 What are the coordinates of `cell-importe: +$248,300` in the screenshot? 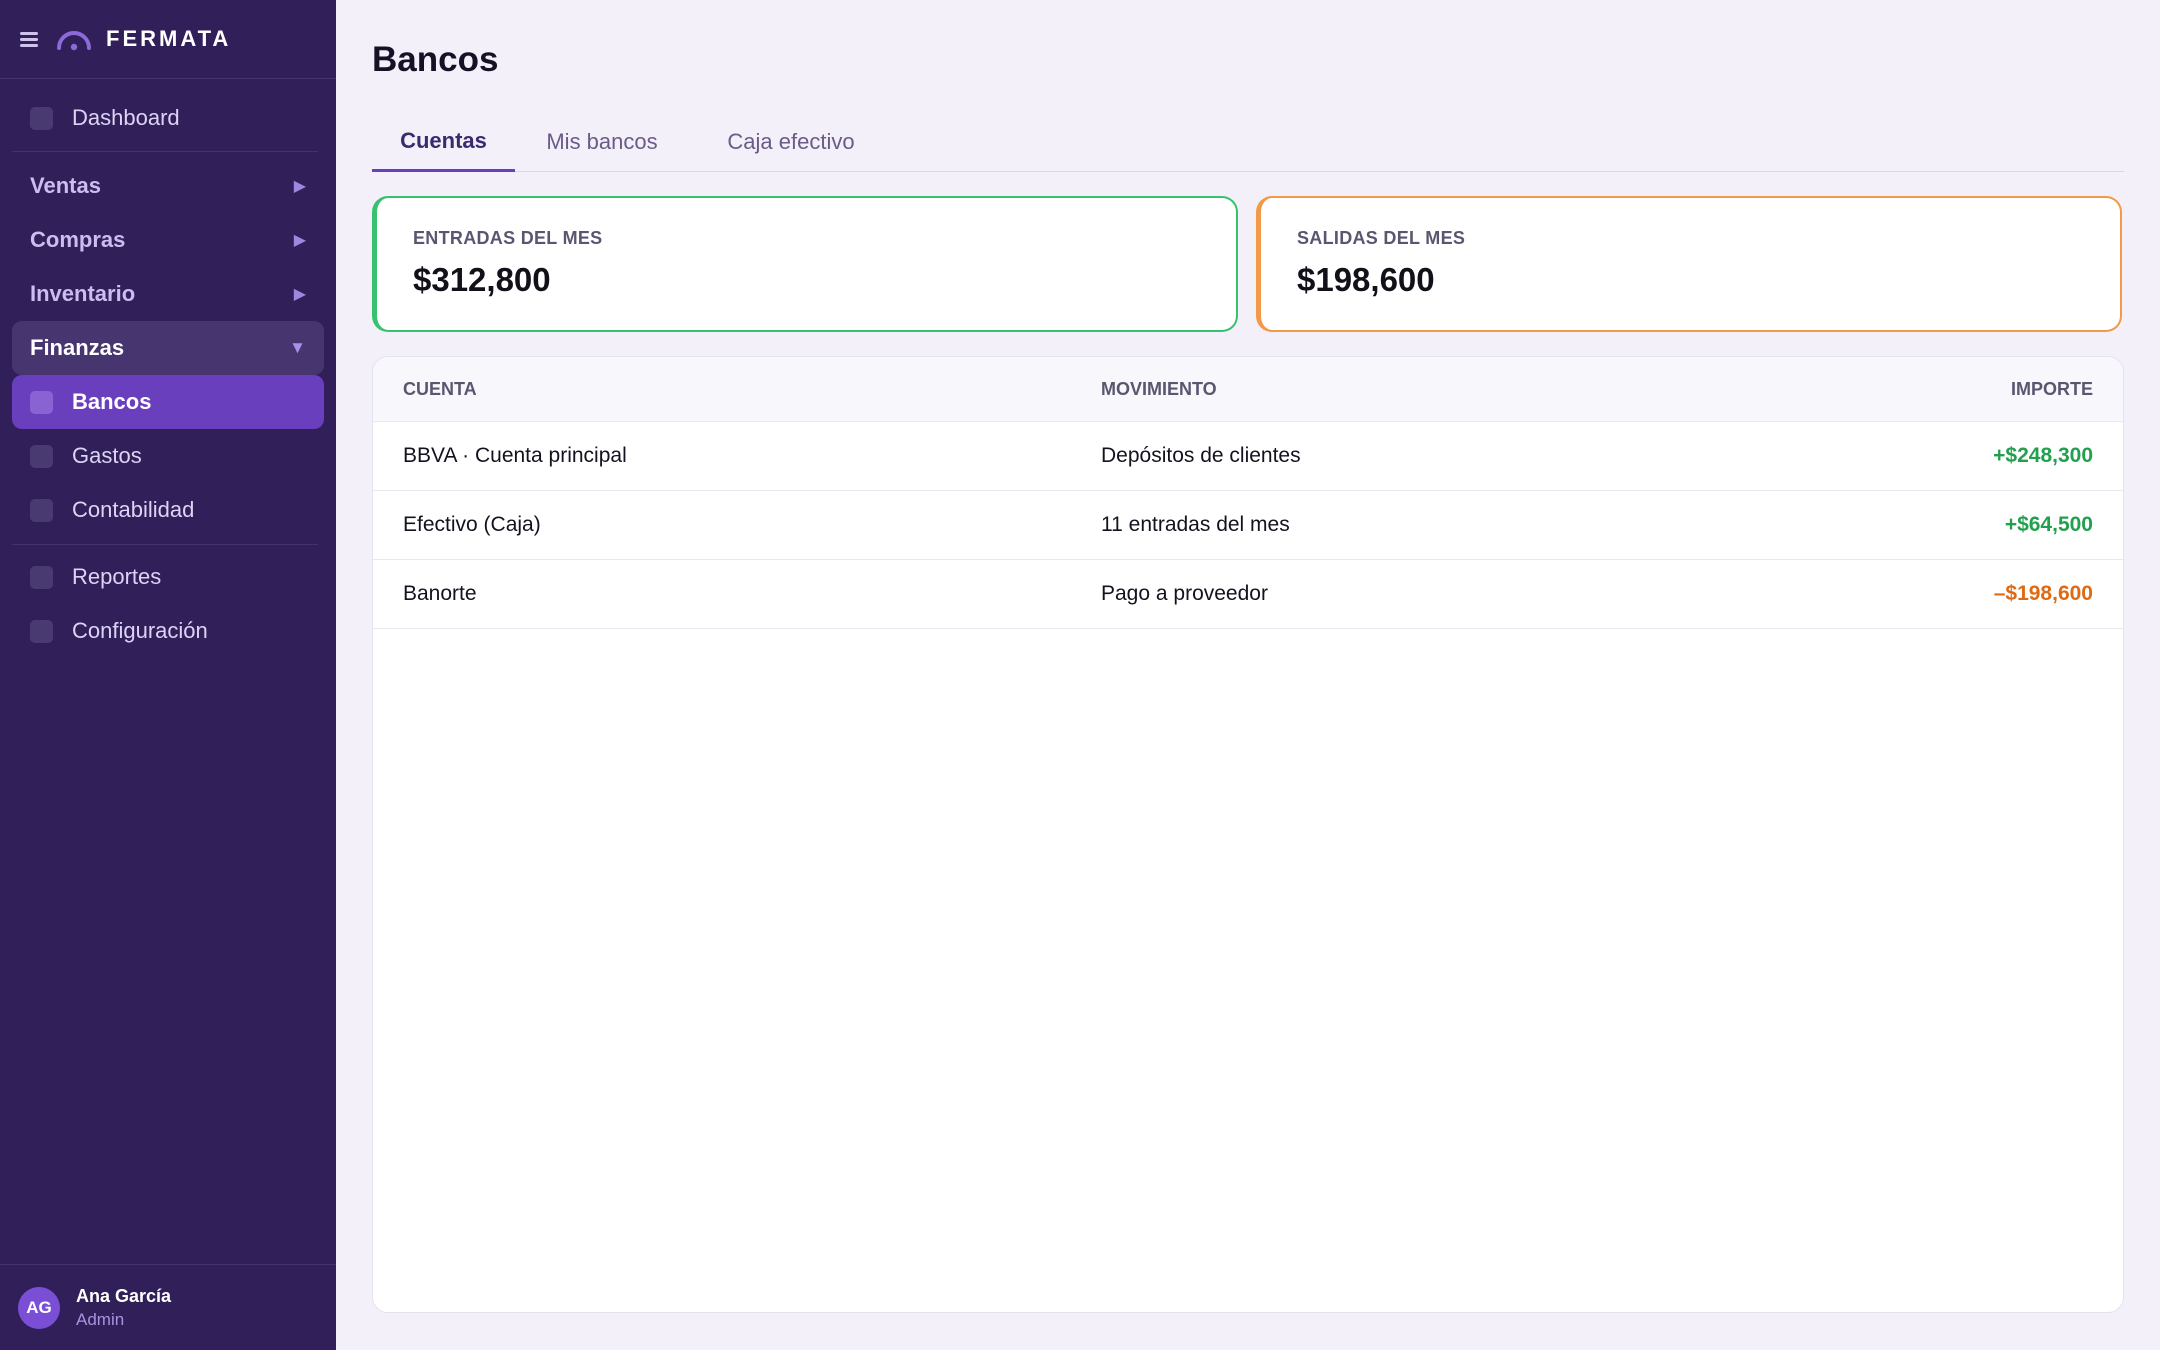 It's located at (2043, 455).